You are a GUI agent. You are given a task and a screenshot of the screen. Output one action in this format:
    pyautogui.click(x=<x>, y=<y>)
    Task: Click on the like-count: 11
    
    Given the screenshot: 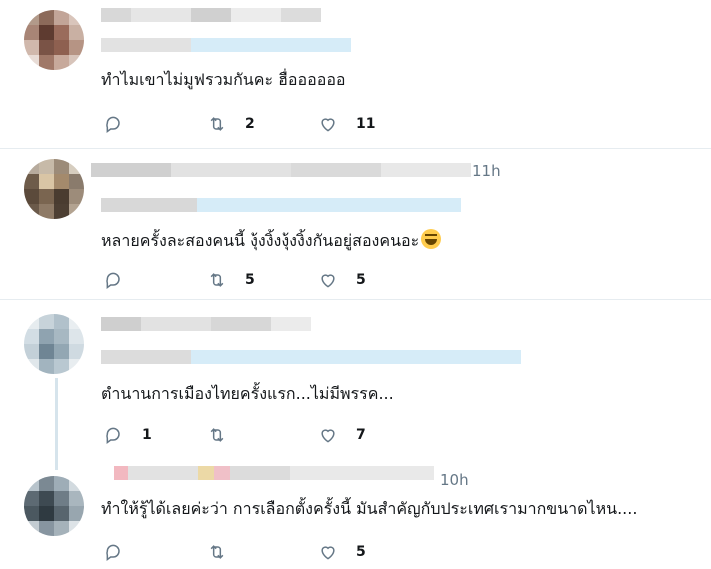 What is the action you would take?
    pyautogui.click(x=366, y=124)
    